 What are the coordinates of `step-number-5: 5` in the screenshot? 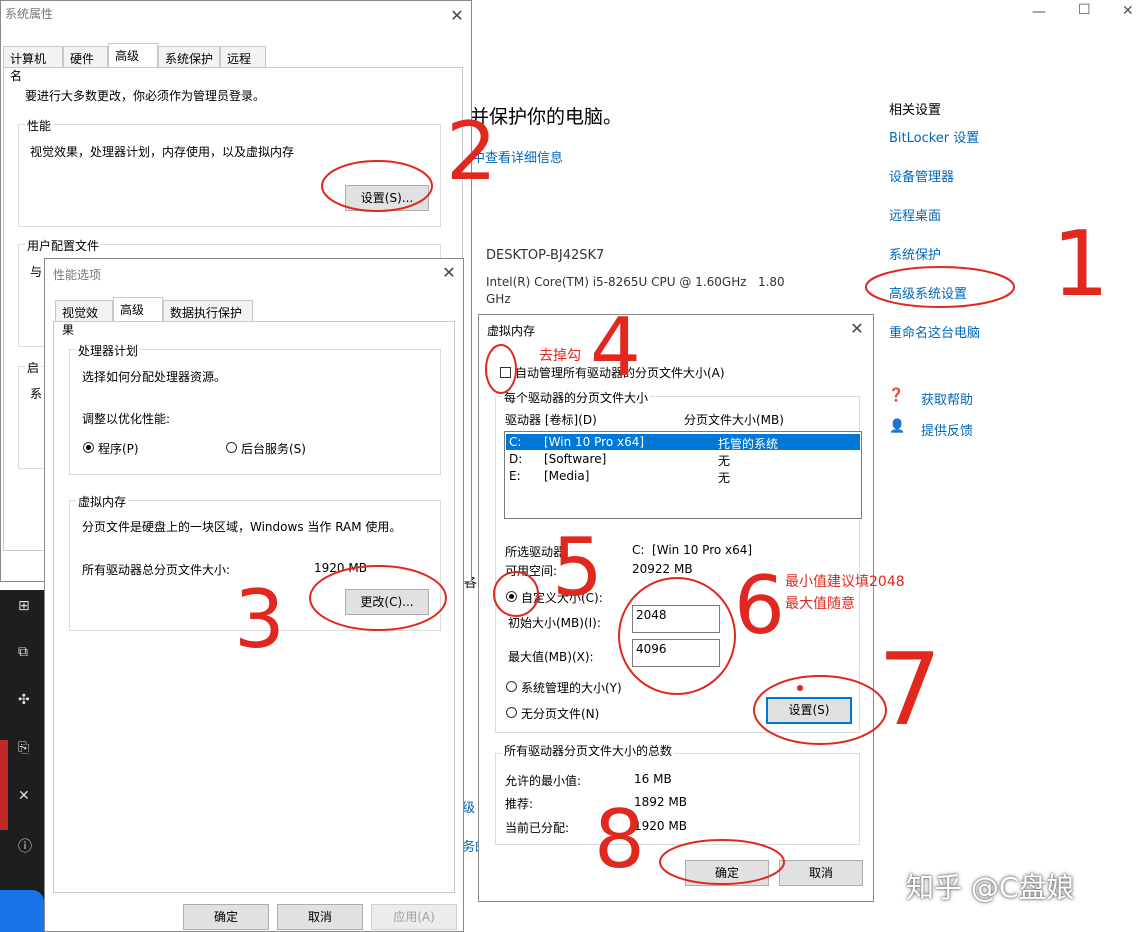 It's located at (577, 567).